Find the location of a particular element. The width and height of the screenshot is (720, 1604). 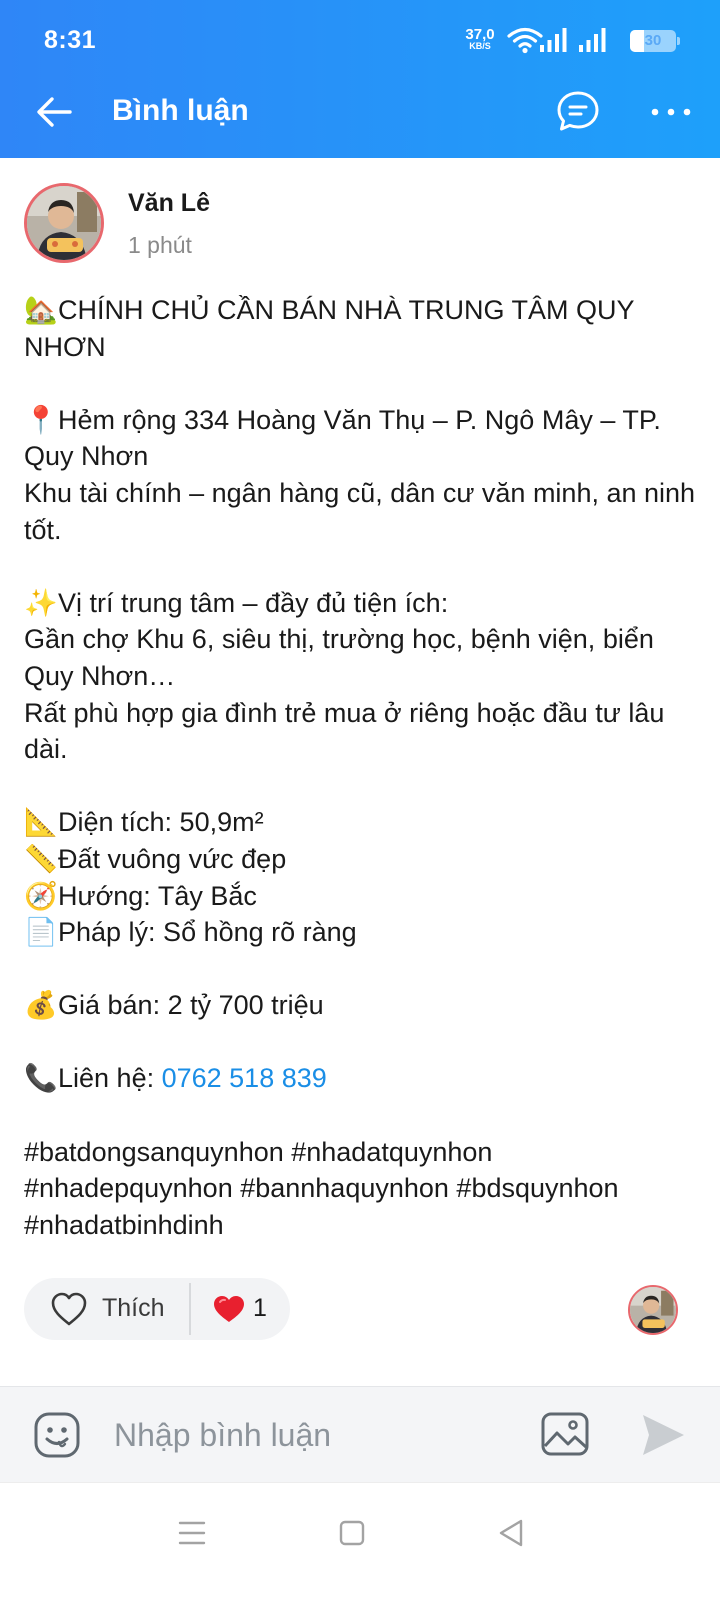

author-avatar is located at coordinates (64, 223).